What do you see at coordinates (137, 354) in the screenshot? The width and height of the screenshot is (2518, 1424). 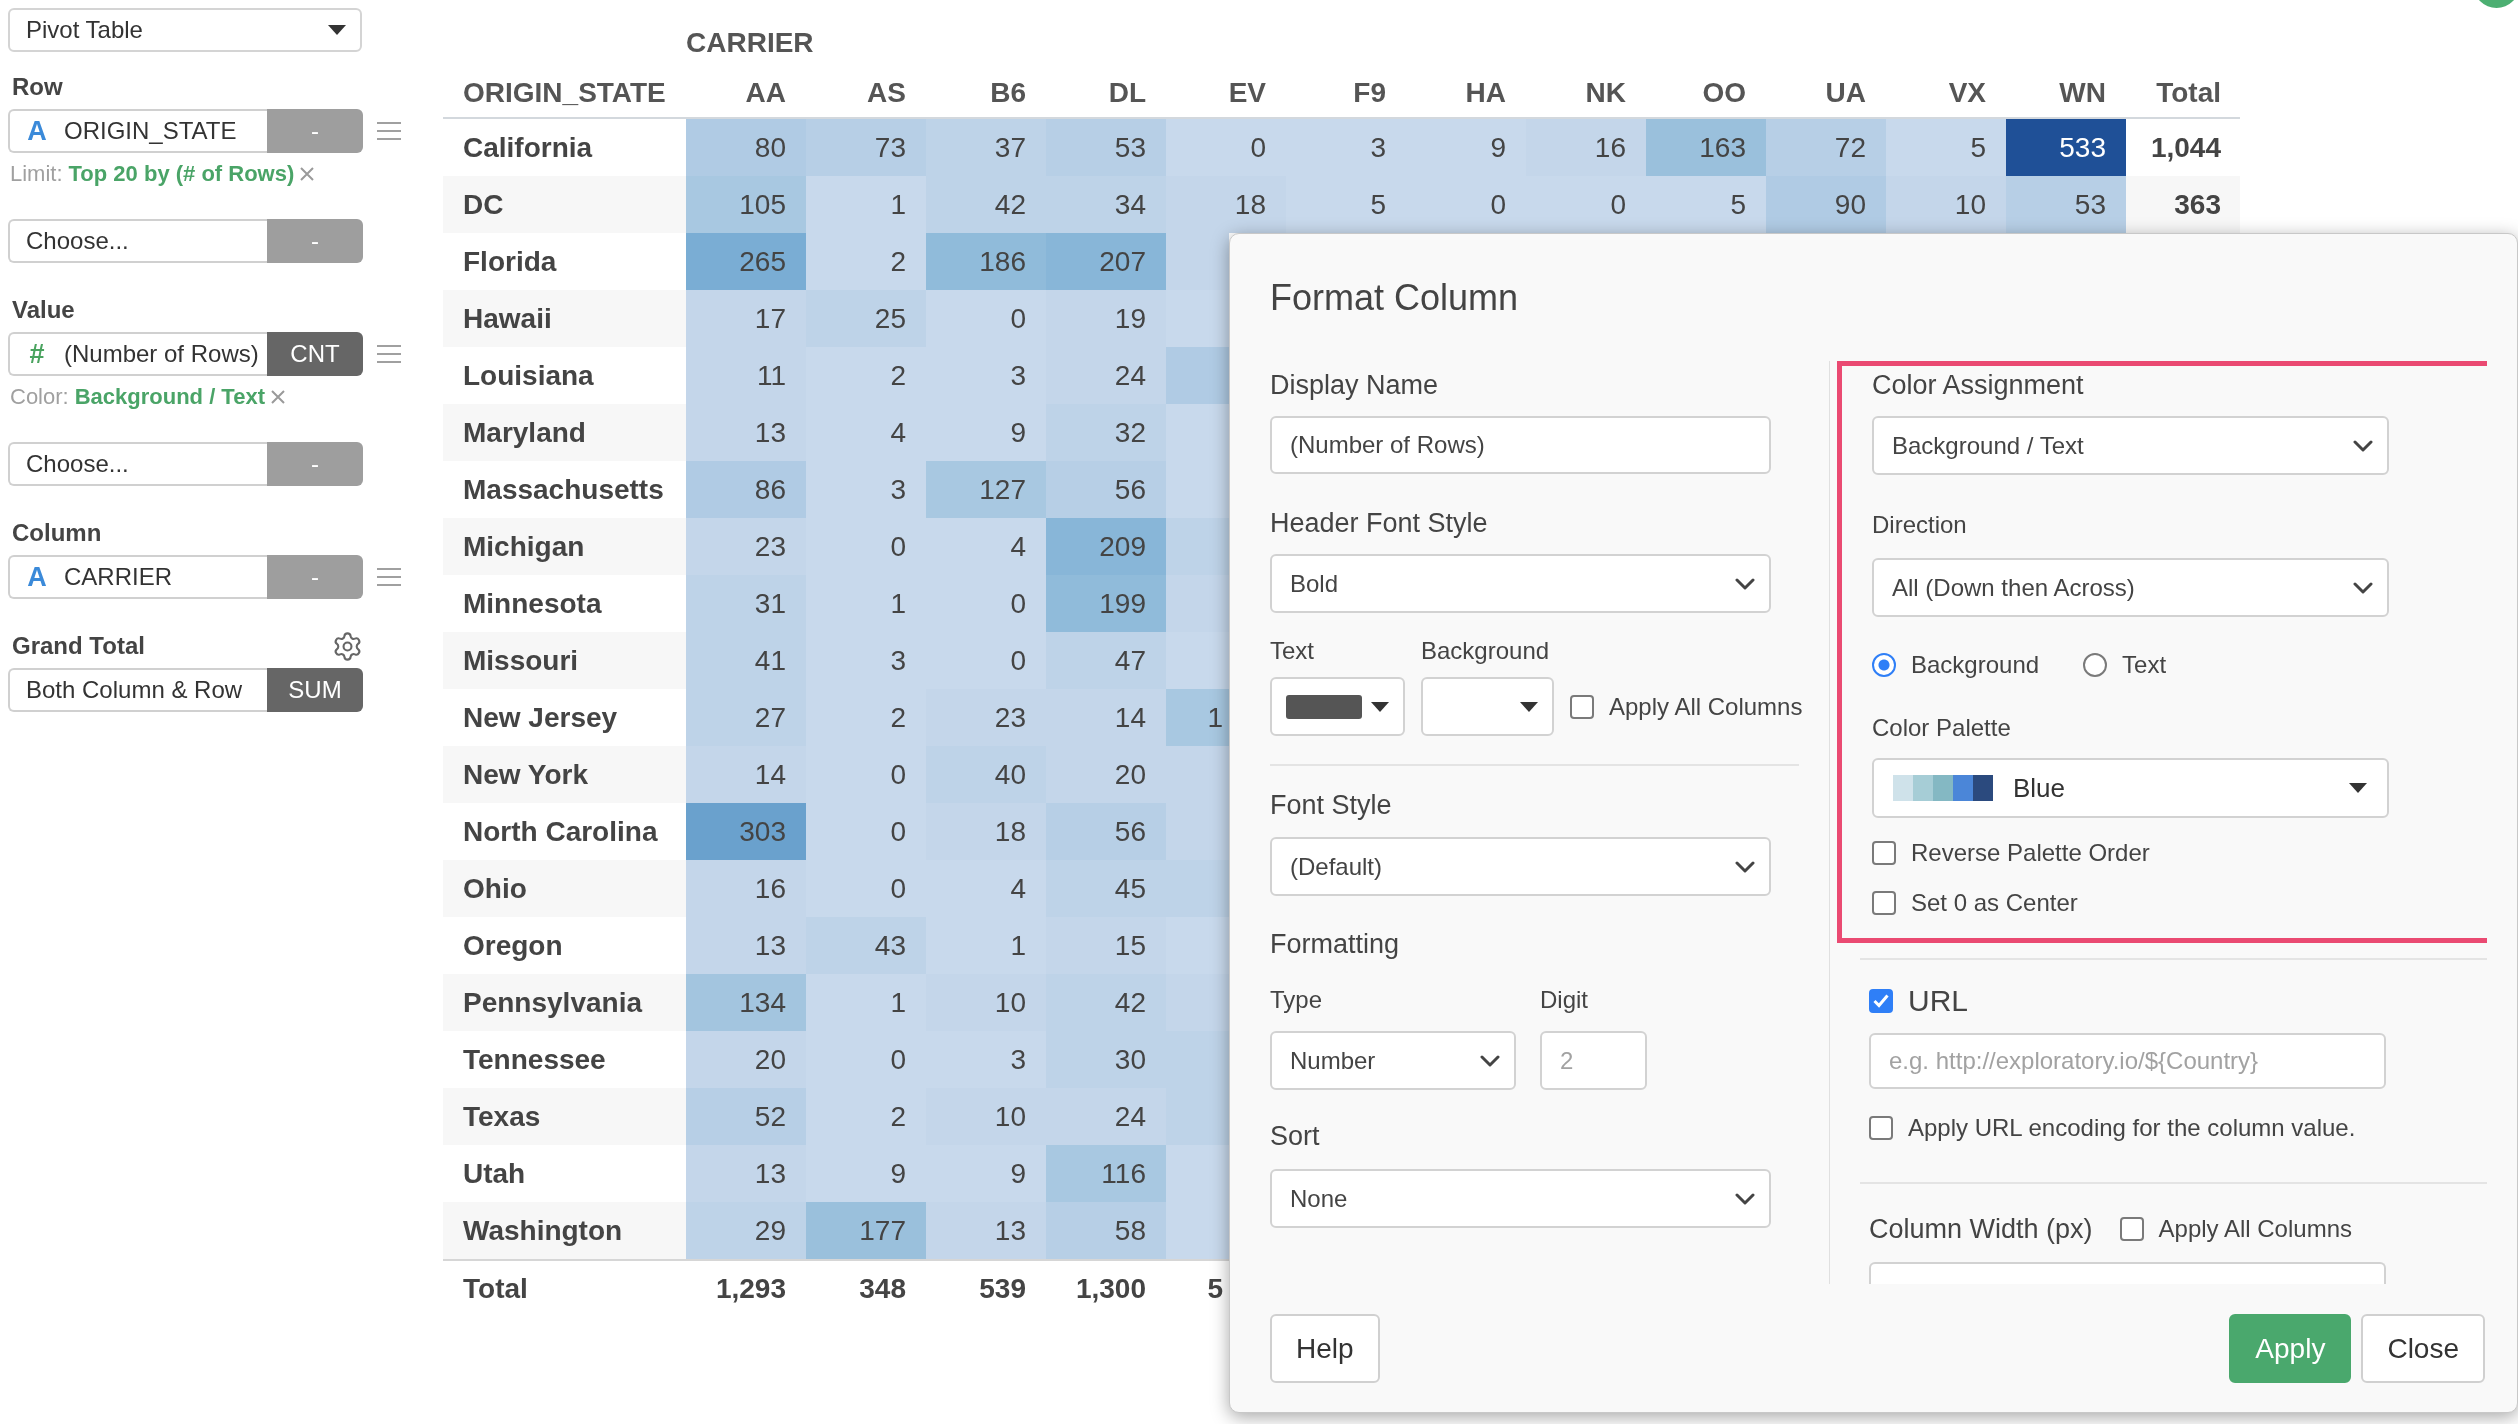 I see `field-select: # (Number of Rows)` at bounding box center [137, 354].